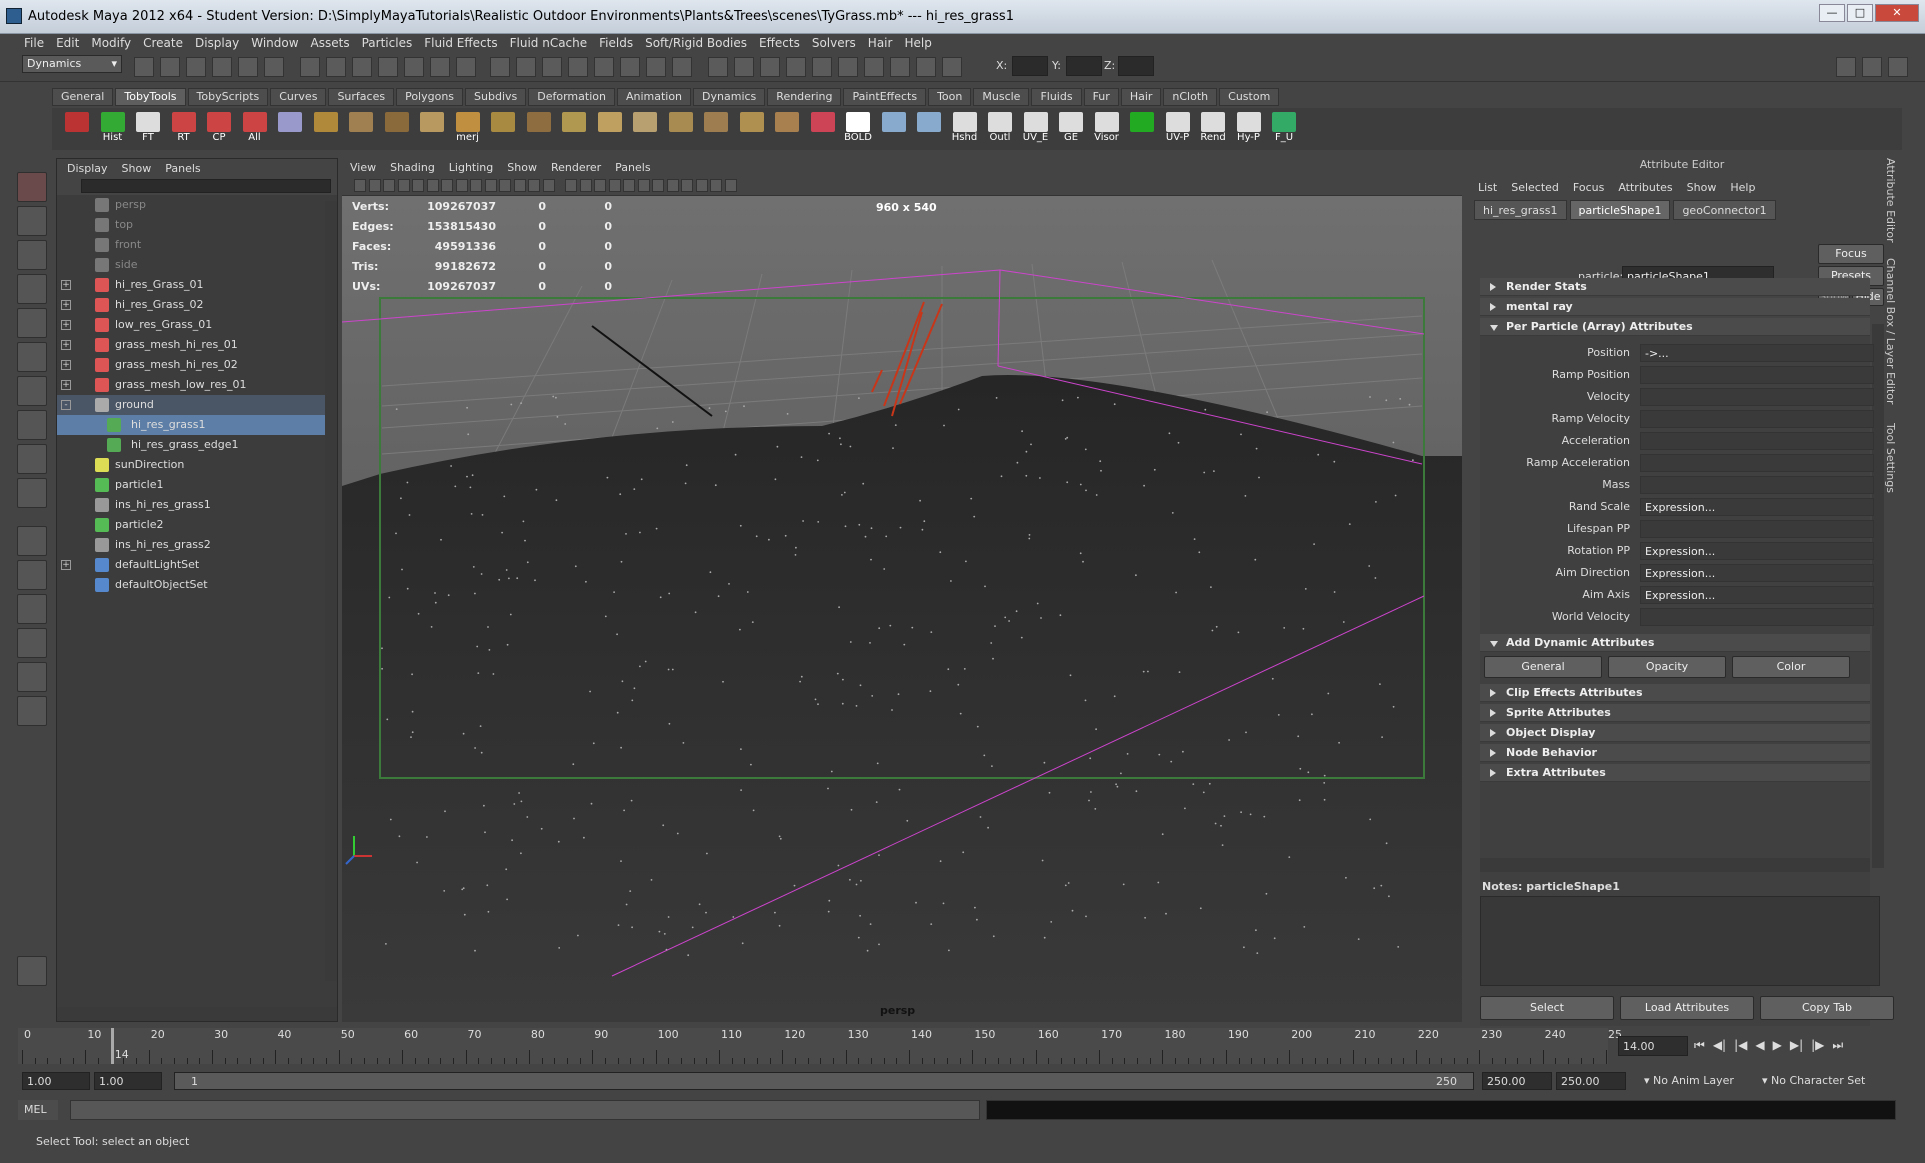 This screenshot has height=1163, width=1925. I want to click on character-set-dropdown: ▾ No Character Set, so click(1825, 1081).